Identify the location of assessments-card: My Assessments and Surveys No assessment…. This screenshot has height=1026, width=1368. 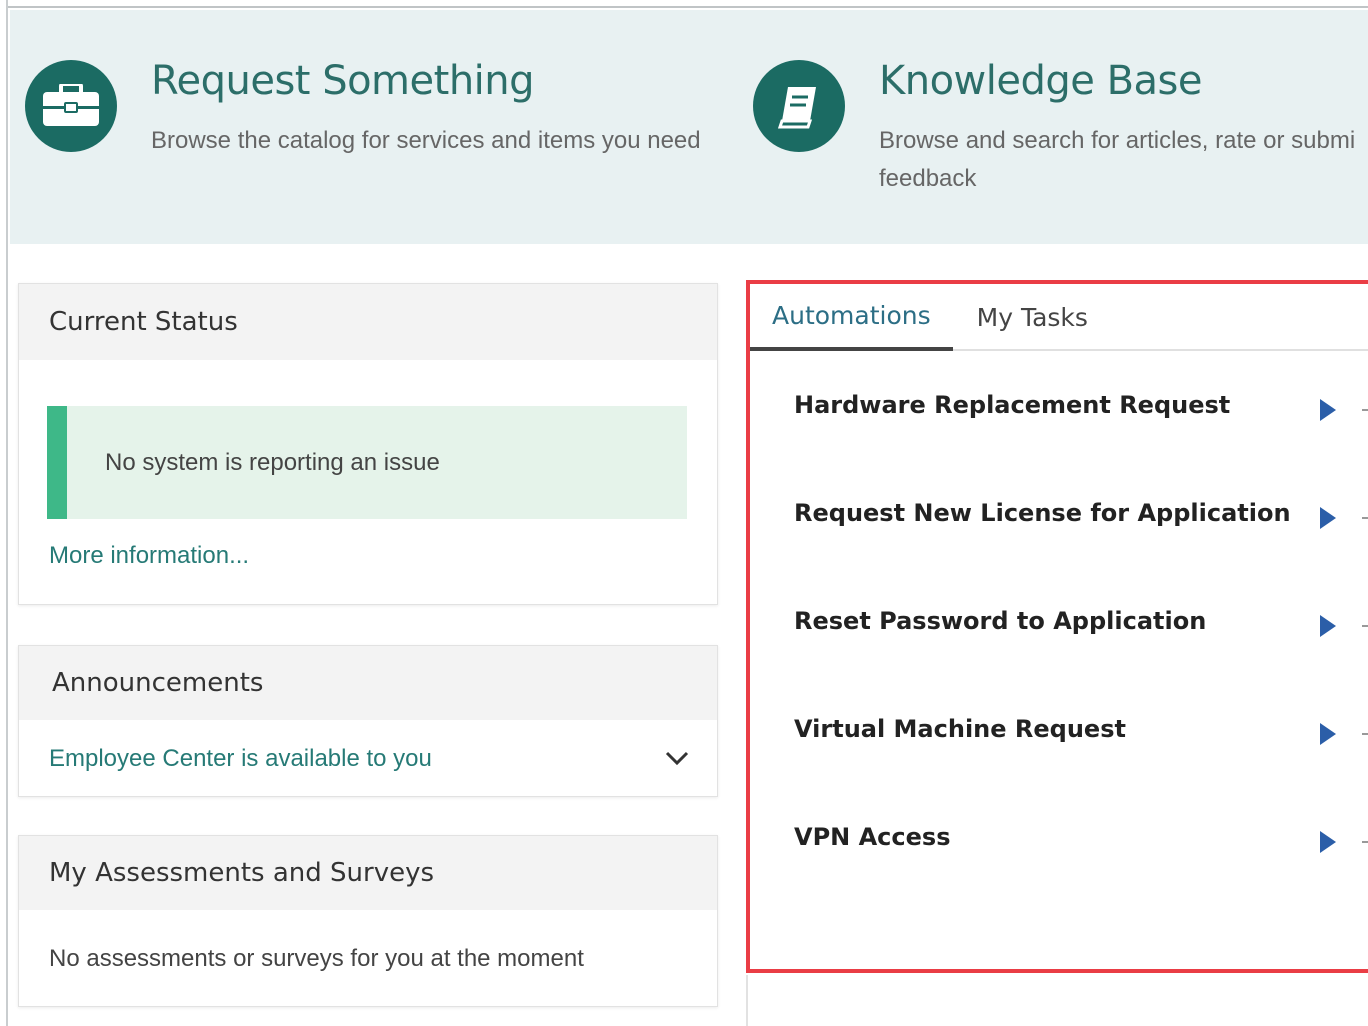
(368, 921).